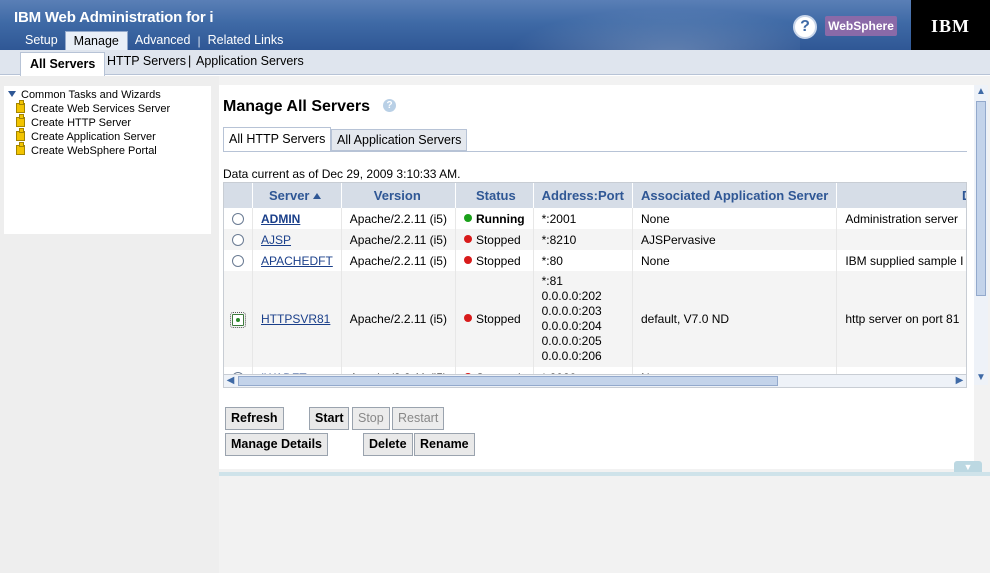 This screenshot has height=573, width=990. I want to click on scroll-down-icon: ▼, so click(981, 378).